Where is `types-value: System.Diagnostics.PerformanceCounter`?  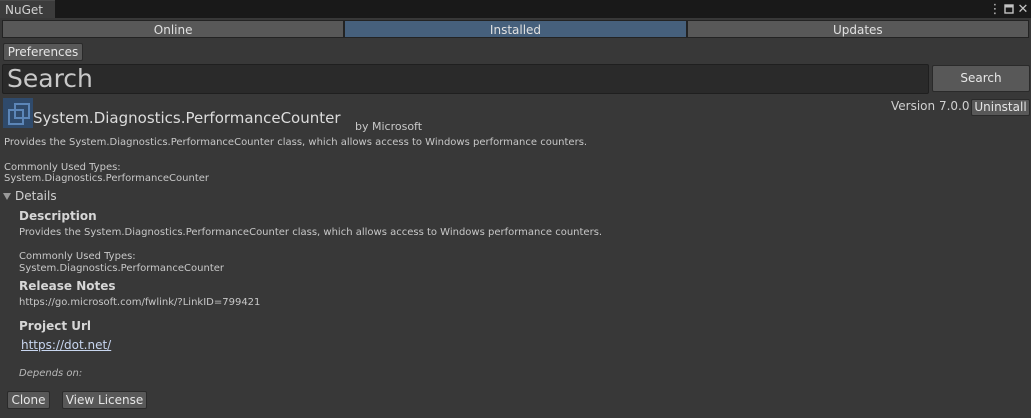
types-value: System.Diagnostics.PerformanceCounter is located at coordinates (107, 178).